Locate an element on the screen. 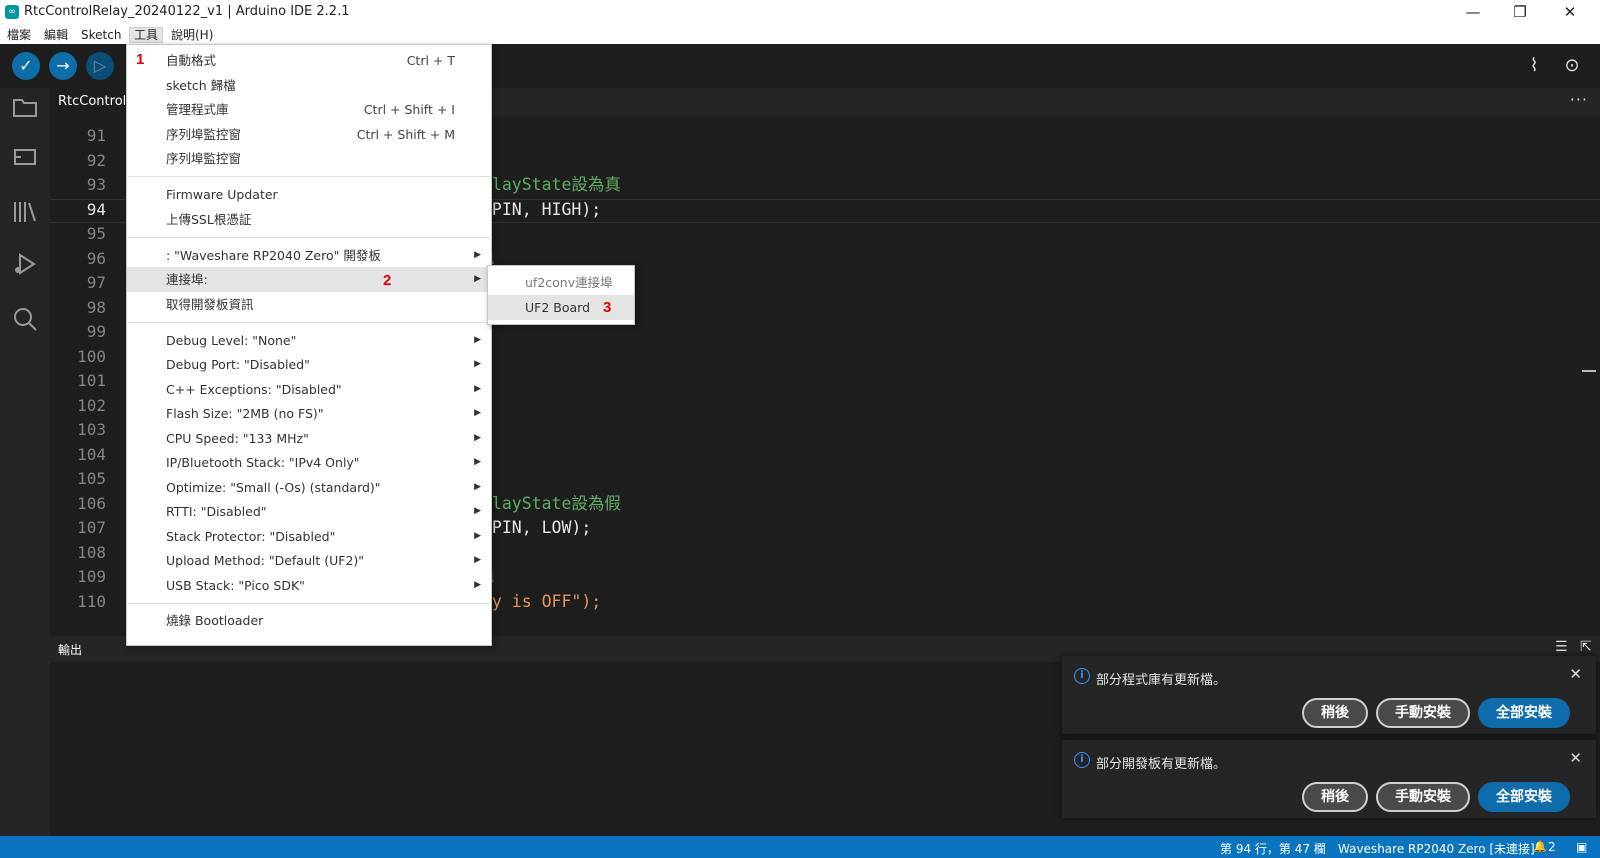 The width and height of the screenshot is (1600, 858). search-icon is located at coordinates (25, 321).